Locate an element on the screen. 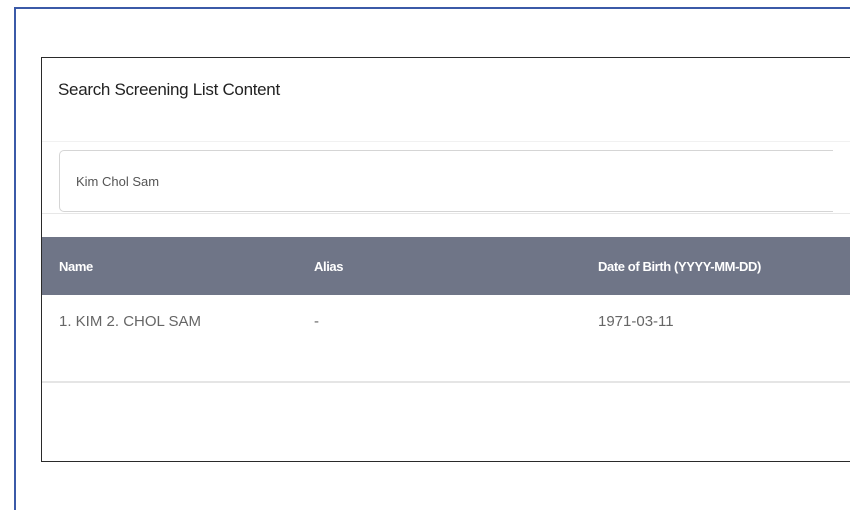 The width and height of the screenshot is (850, 510). column-header-name: Name is located at coordinates (178, 266).